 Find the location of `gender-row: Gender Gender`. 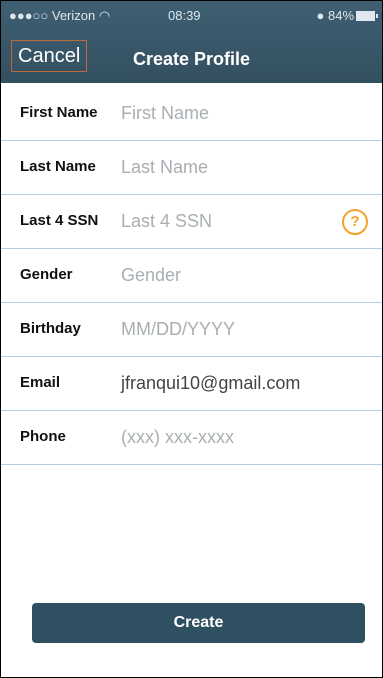

gender-row: Gender Gender is located at coordinates (191, 276).